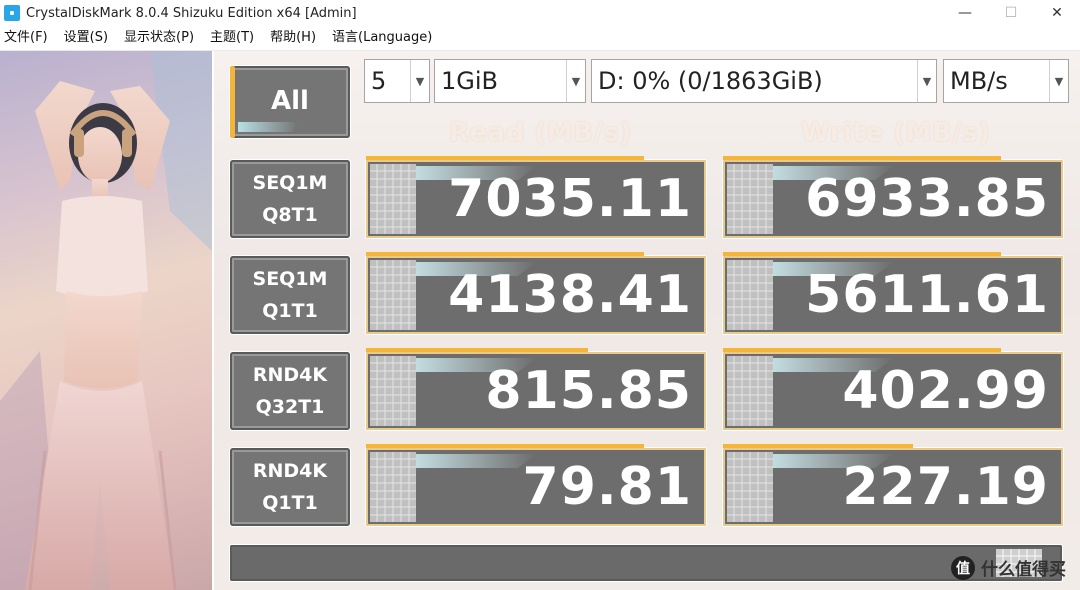 The height and width of the screenshot is (590, 1080). I want to click on read-value: 79.81, so click(607, 487).